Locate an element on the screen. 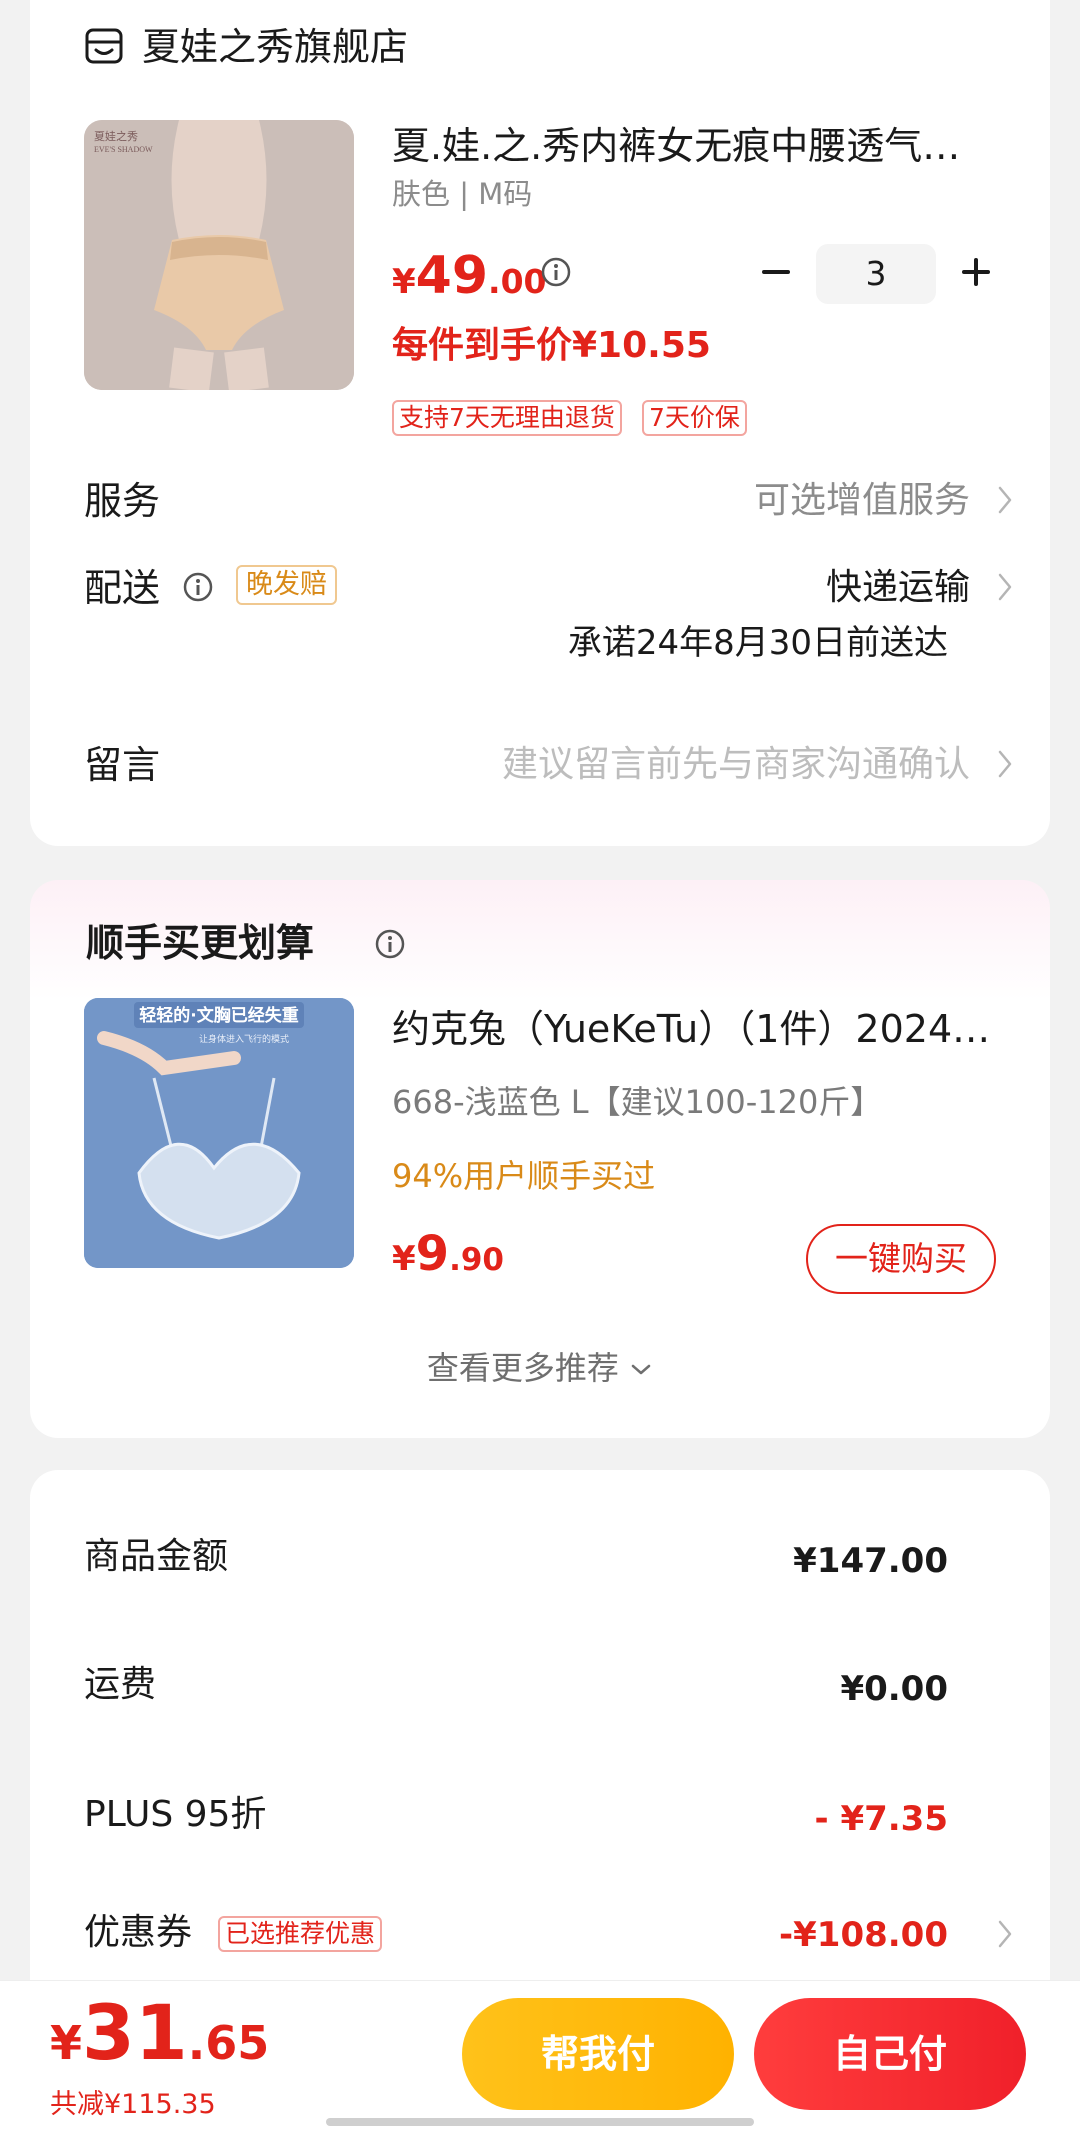 This screenshot has width=1080, height=2130. recommend-image-subtext: 让身体进入飞行的模式 is located at coordinates (244, 1039).